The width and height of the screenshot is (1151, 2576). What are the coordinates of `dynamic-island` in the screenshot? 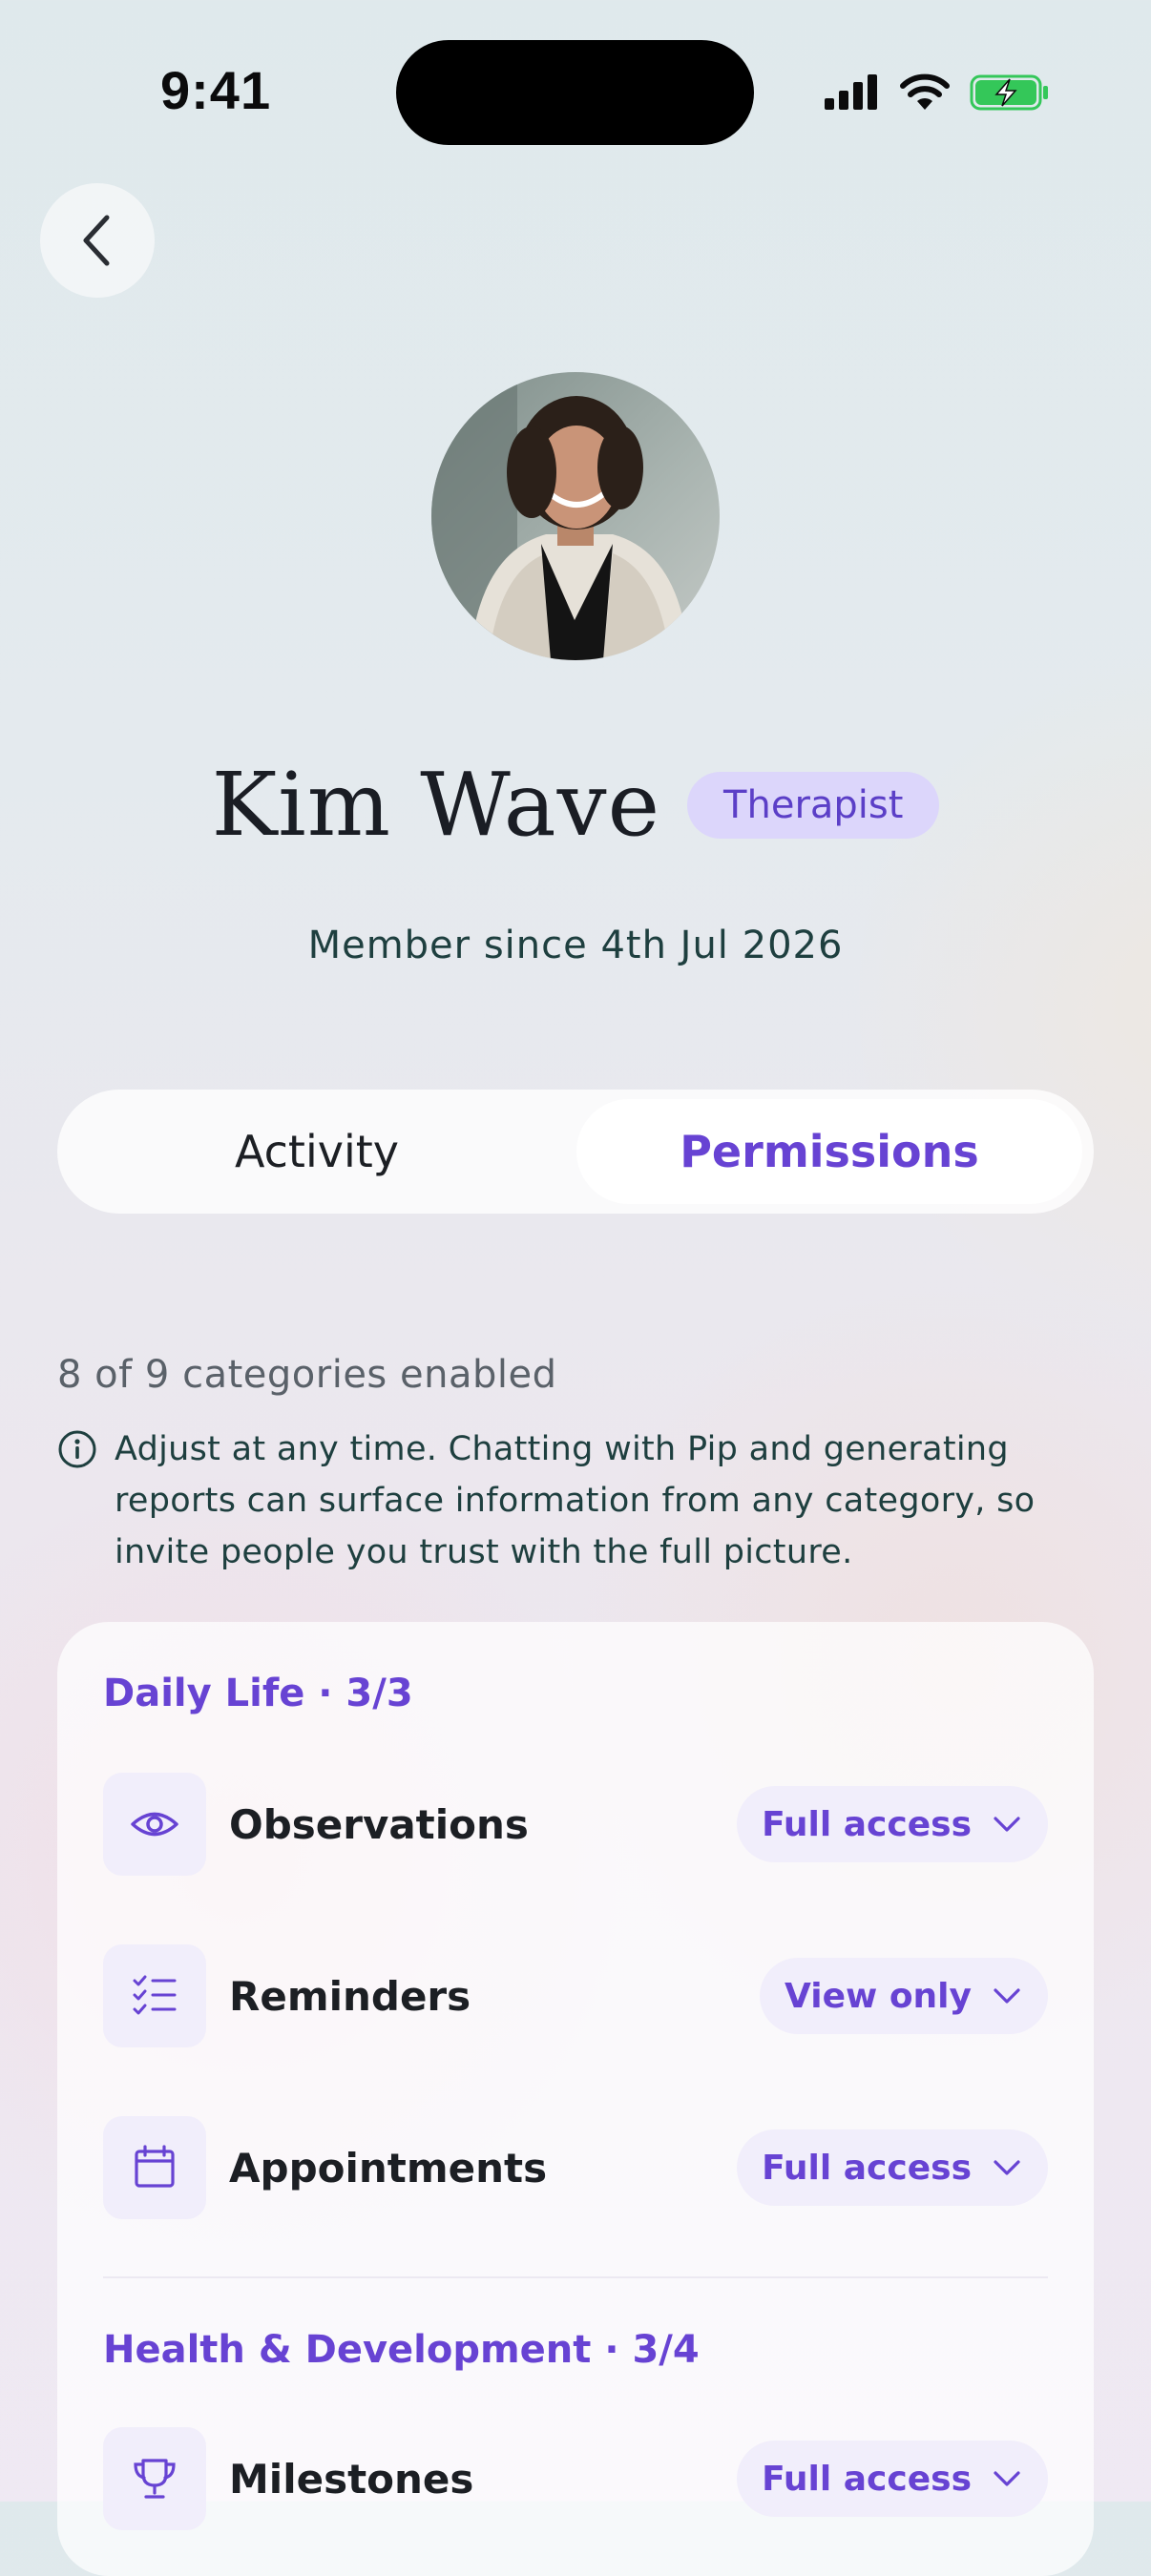 It's located at (575, 92).